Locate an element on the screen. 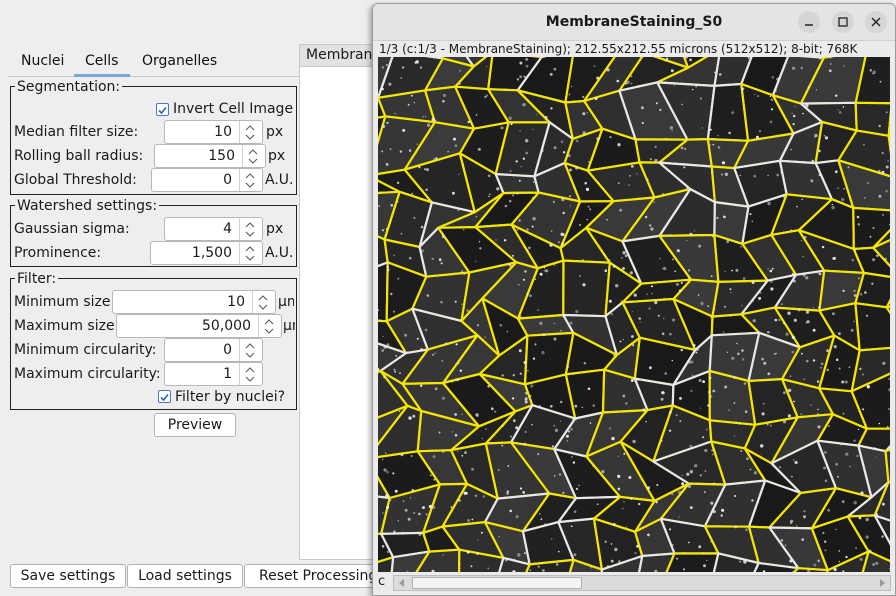 Image resolution: width=896 pixels, height=596 pixels. minimum-circularity-input: 0 is located at coordinates (213, 350).